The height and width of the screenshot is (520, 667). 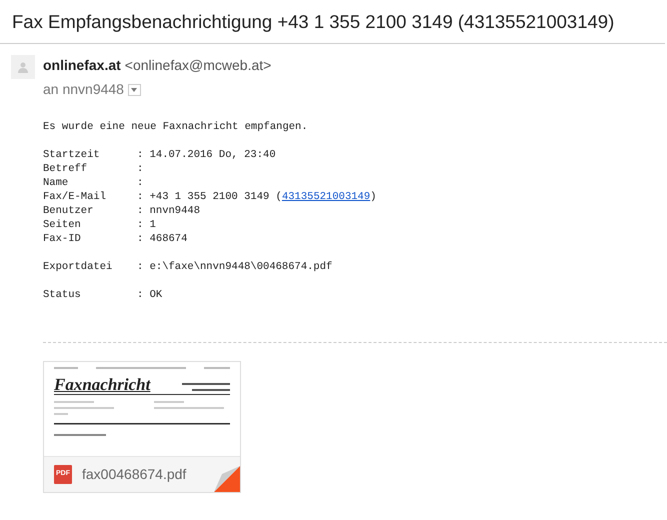 I want to click on avatar-icon, so click(x=23, y=67).